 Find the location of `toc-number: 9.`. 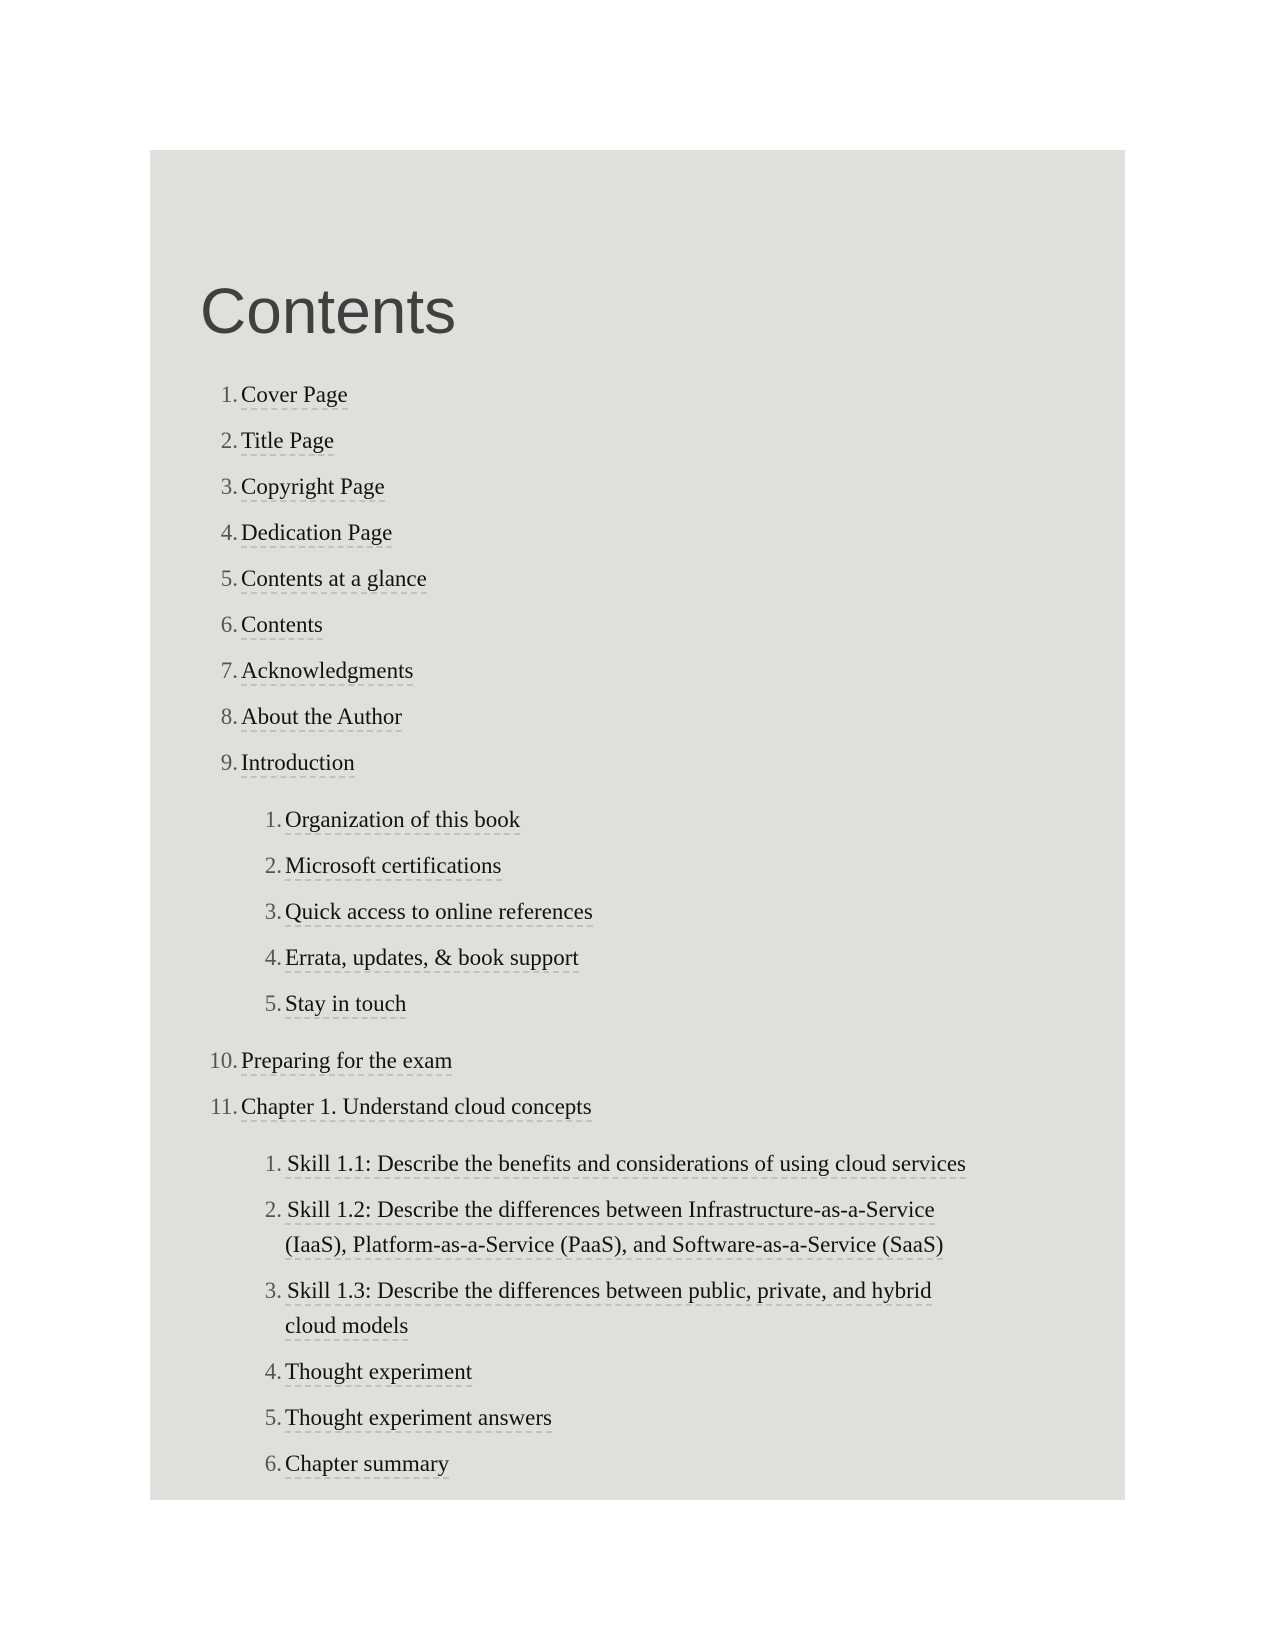

toc-number: 9. is located at coordinates (229, 762).